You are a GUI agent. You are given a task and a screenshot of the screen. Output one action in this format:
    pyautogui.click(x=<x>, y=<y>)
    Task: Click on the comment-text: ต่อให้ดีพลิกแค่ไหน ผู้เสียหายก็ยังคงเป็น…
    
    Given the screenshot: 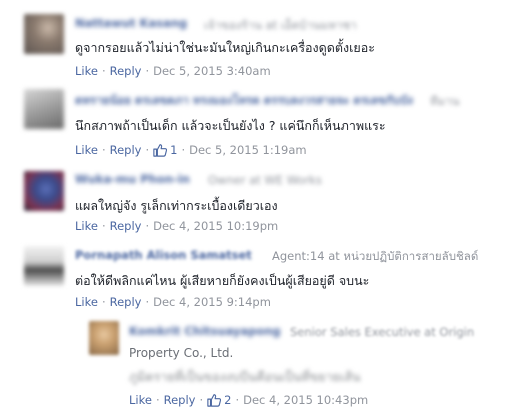 What is the action you would take?
    pyautogui.click(x=222, y=280)
    